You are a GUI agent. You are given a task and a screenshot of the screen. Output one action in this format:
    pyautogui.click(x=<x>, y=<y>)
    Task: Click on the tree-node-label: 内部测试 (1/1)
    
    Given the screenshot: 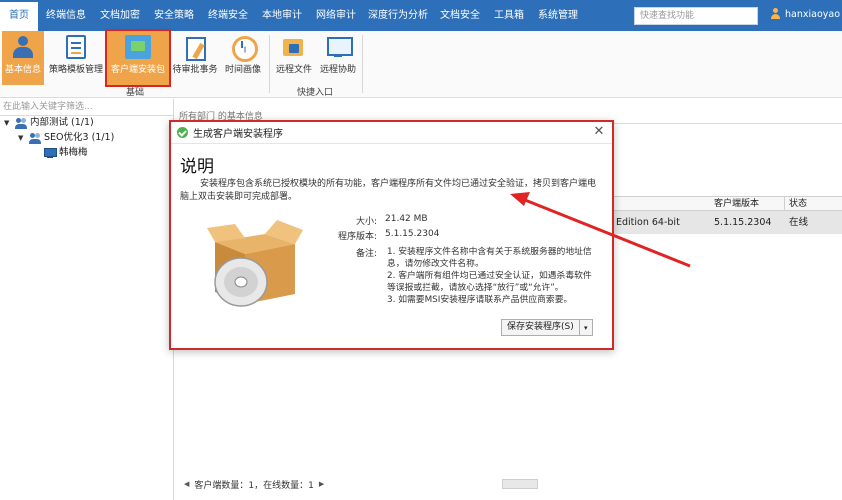 What is the action you would take?
    pyautogui.click(x=62, y=122)
    